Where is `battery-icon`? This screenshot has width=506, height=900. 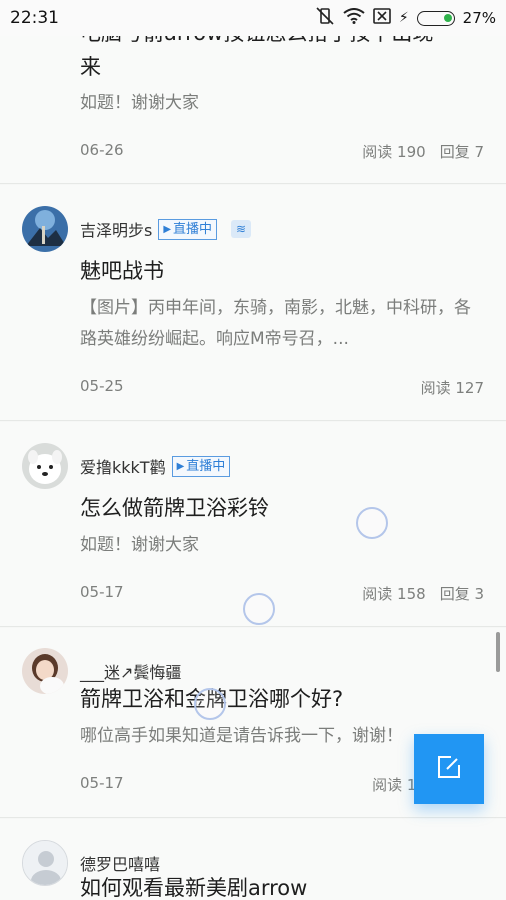
battery-icon is located at coordinates (435, 18).